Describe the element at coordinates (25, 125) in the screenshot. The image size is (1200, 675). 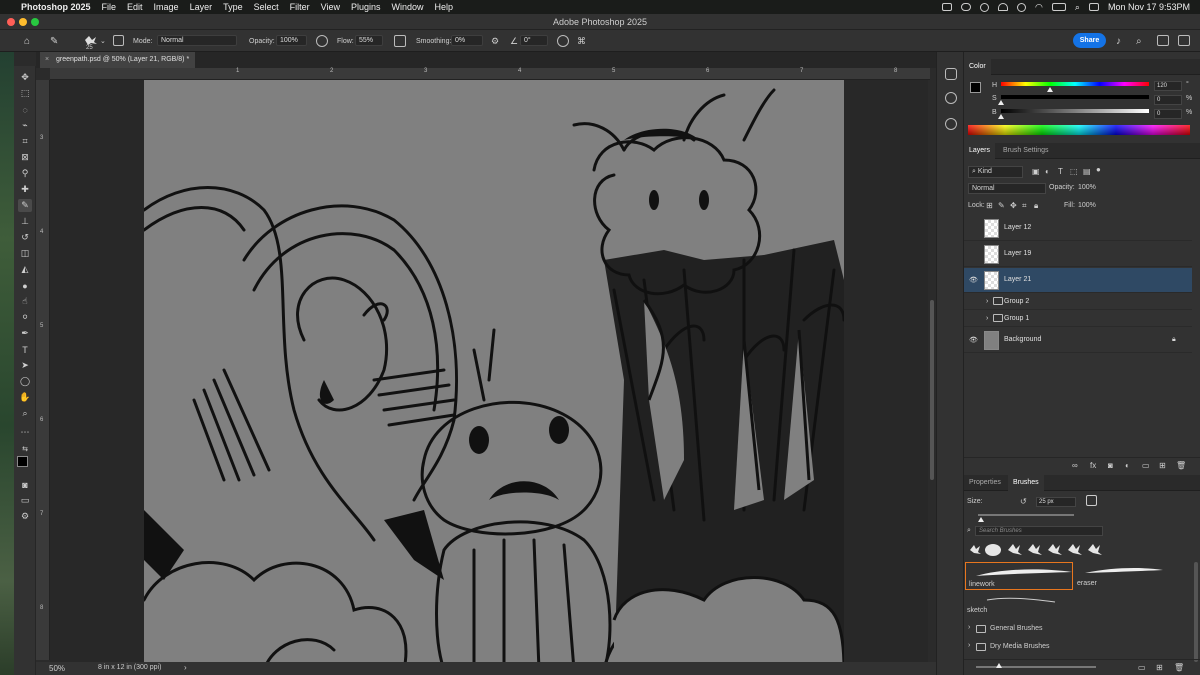
I see `object-selection-tool-icon: ⌁` at that location.